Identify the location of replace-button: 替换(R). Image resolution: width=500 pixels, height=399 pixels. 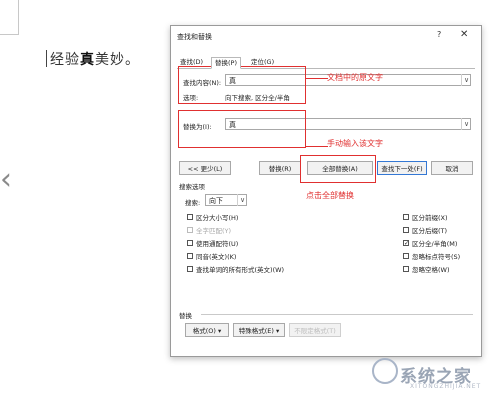
(280, 168).